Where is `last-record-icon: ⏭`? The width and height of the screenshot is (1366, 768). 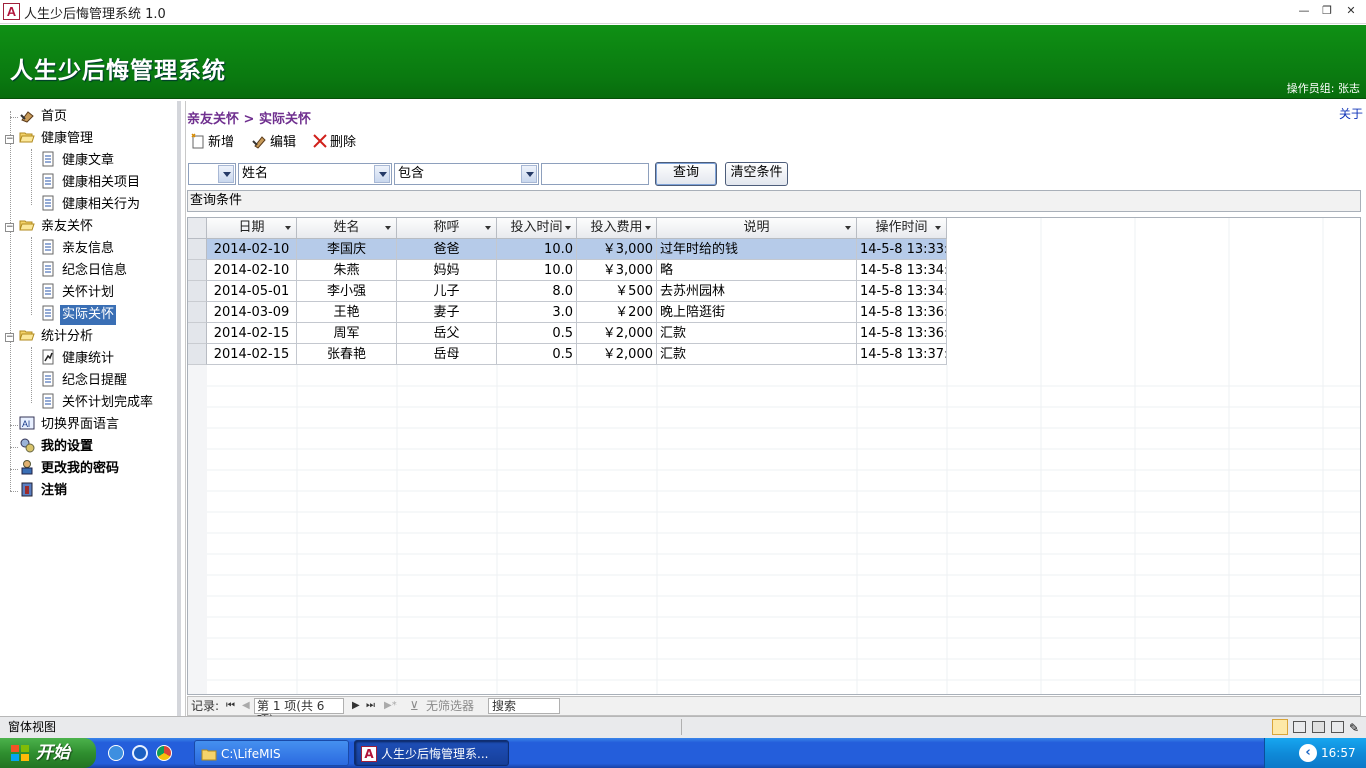 last-record-icon: ⏭ is located at coordinates (370, 706).